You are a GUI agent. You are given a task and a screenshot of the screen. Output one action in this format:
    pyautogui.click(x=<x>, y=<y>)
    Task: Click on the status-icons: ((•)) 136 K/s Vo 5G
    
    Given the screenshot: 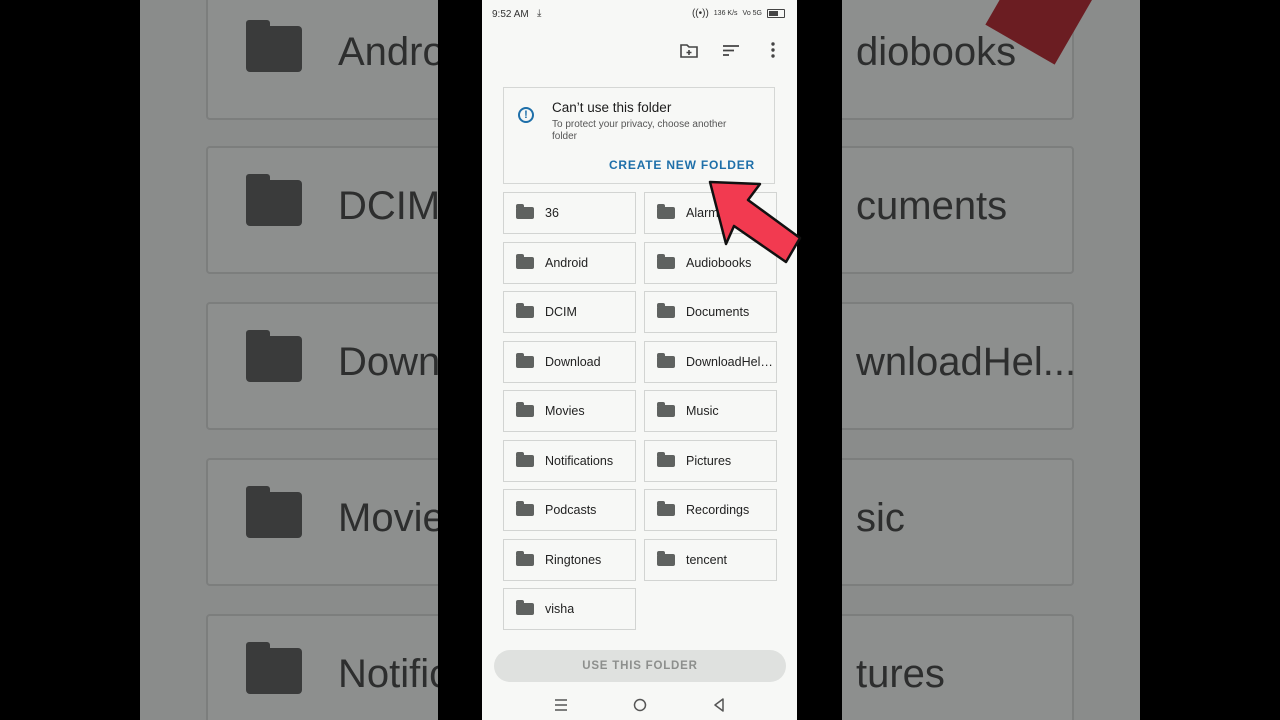 What is the action you would take?
    pyautogui.click(x=738, y=13)
    